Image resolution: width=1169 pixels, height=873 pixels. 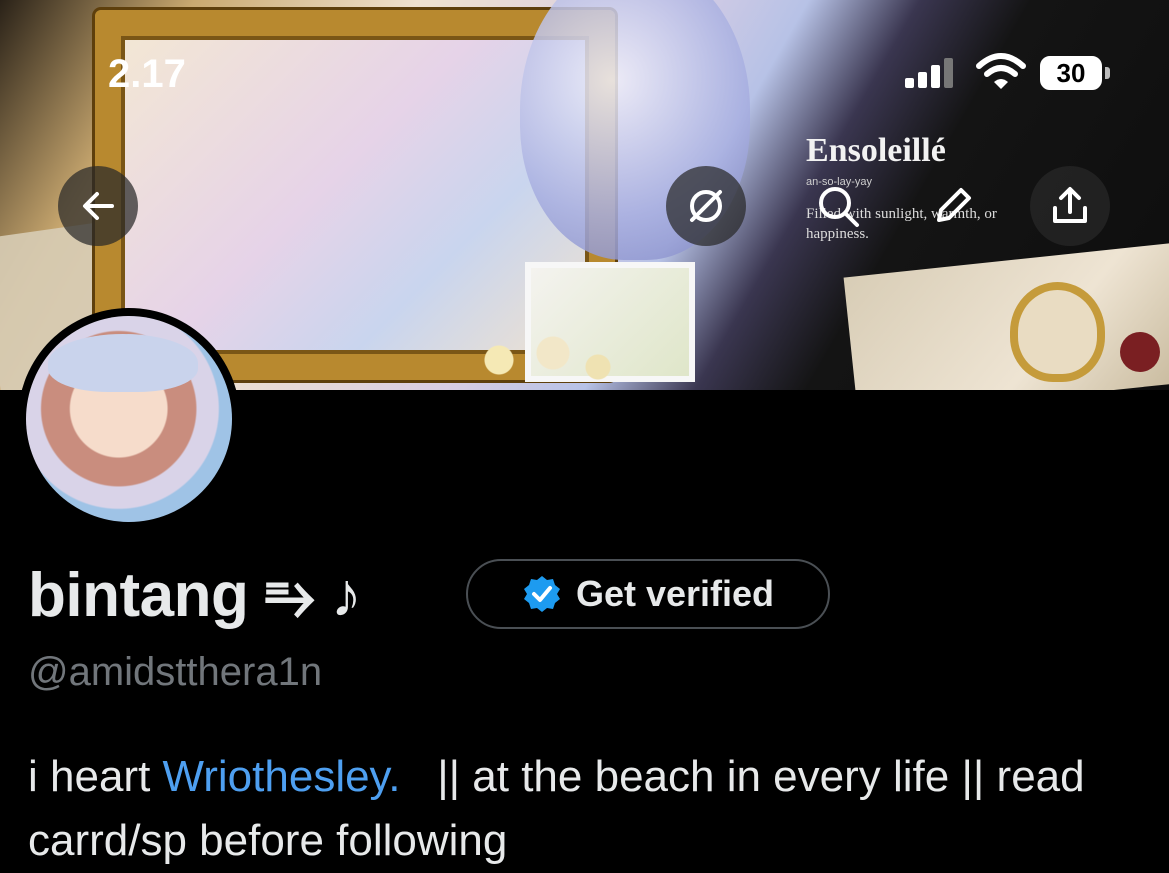 What do you see at coordinates (95, 776) in the screenshot?
I see `bio-prefix: i heart` at bounding box center [95, 776].